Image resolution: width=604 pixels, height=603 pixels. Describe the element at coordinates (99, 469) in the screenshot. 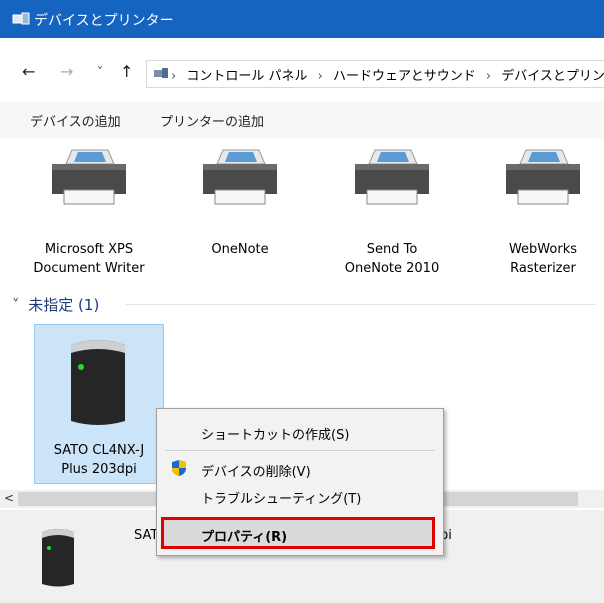

I see `device-name-line2: Plus 203dpi` at that location.